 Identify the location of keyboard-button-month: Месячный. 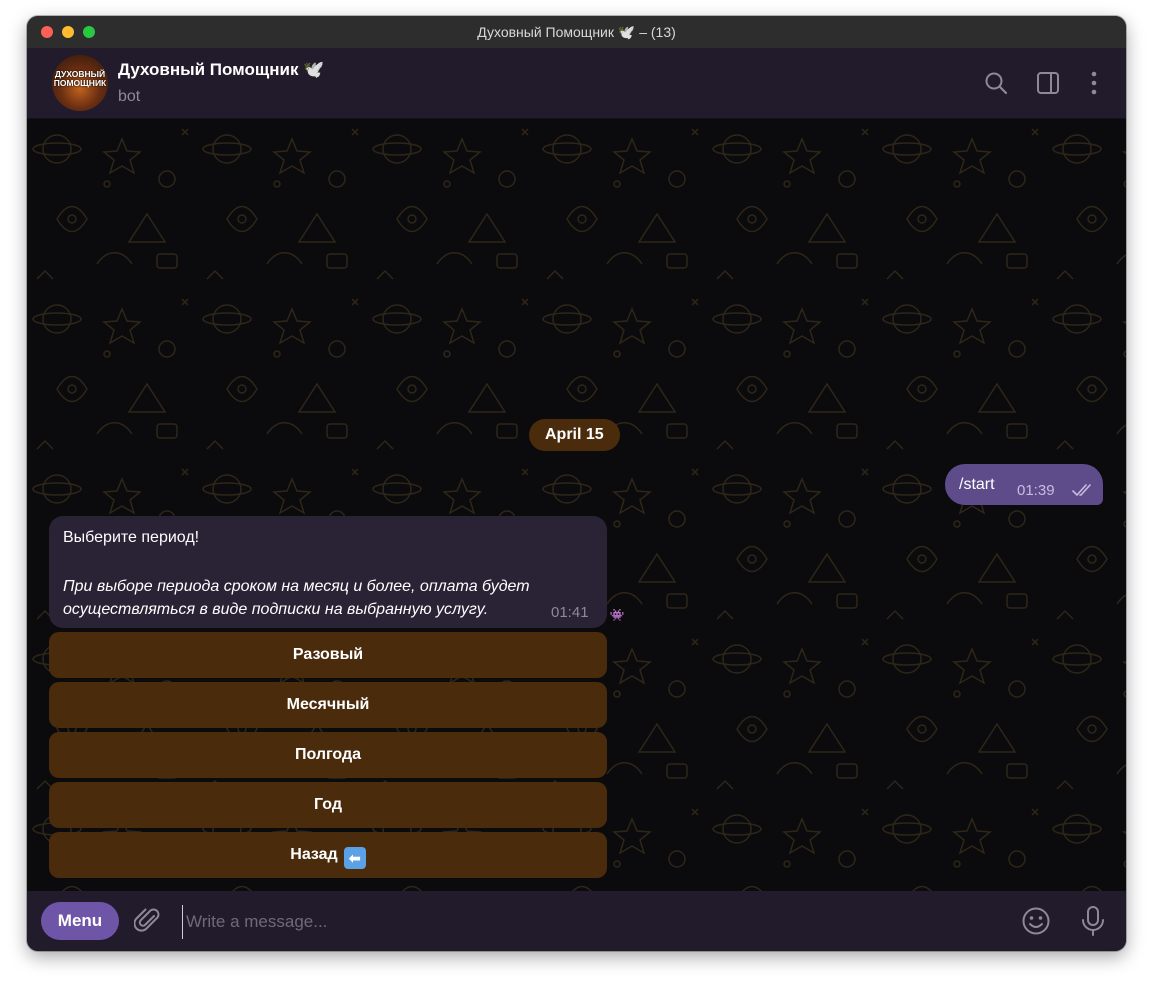
(328, 705).